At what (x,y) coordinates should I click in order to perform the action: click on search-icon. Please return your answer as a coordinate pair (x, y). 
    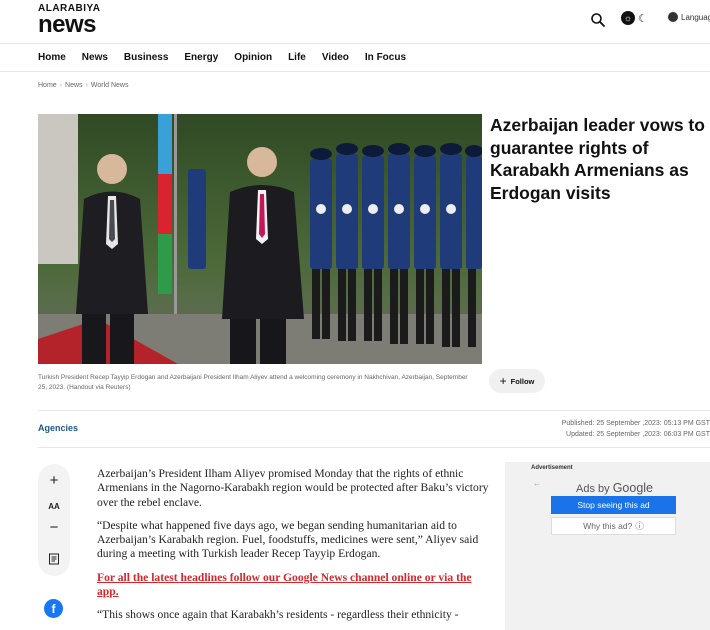
    Looking at the image, I should click on (598, 20).